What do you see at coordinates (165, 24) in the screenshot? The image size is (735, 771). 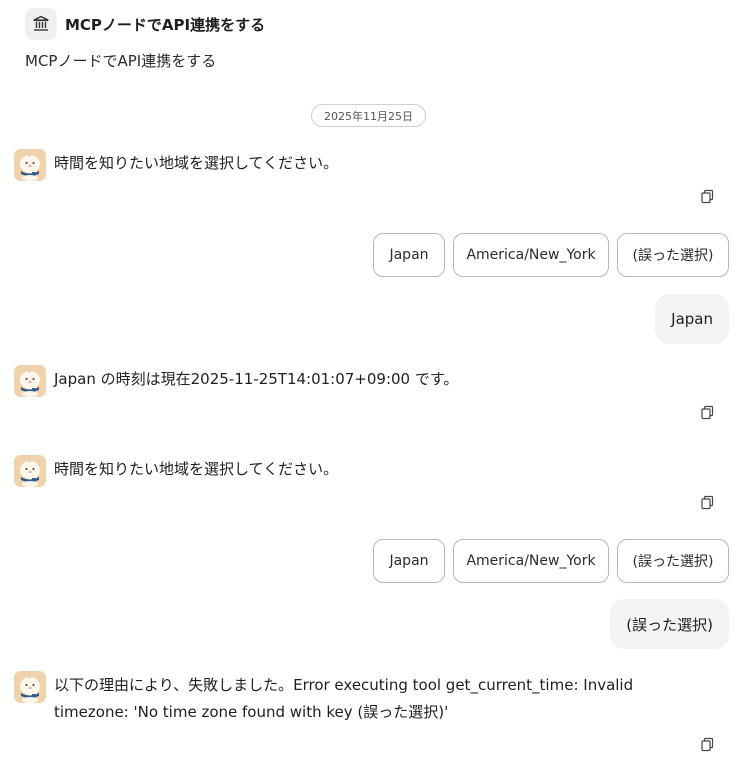 I see `page-title: MCPノードでAPI連携をする` at bounding box center [165, 24].